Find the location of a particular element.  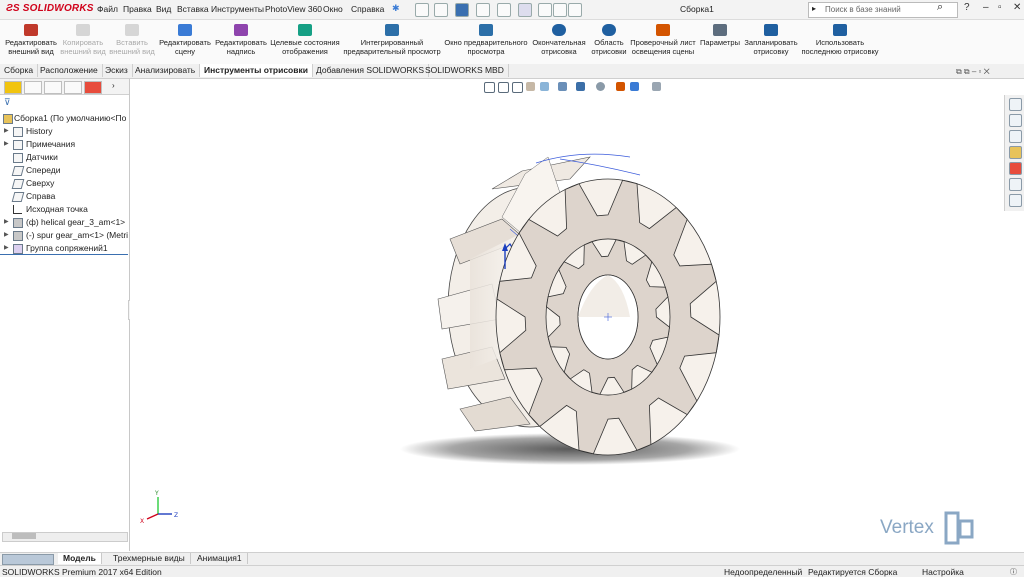

tab-3d-views: Трехмерные виды is located at coordinates (149, 558).